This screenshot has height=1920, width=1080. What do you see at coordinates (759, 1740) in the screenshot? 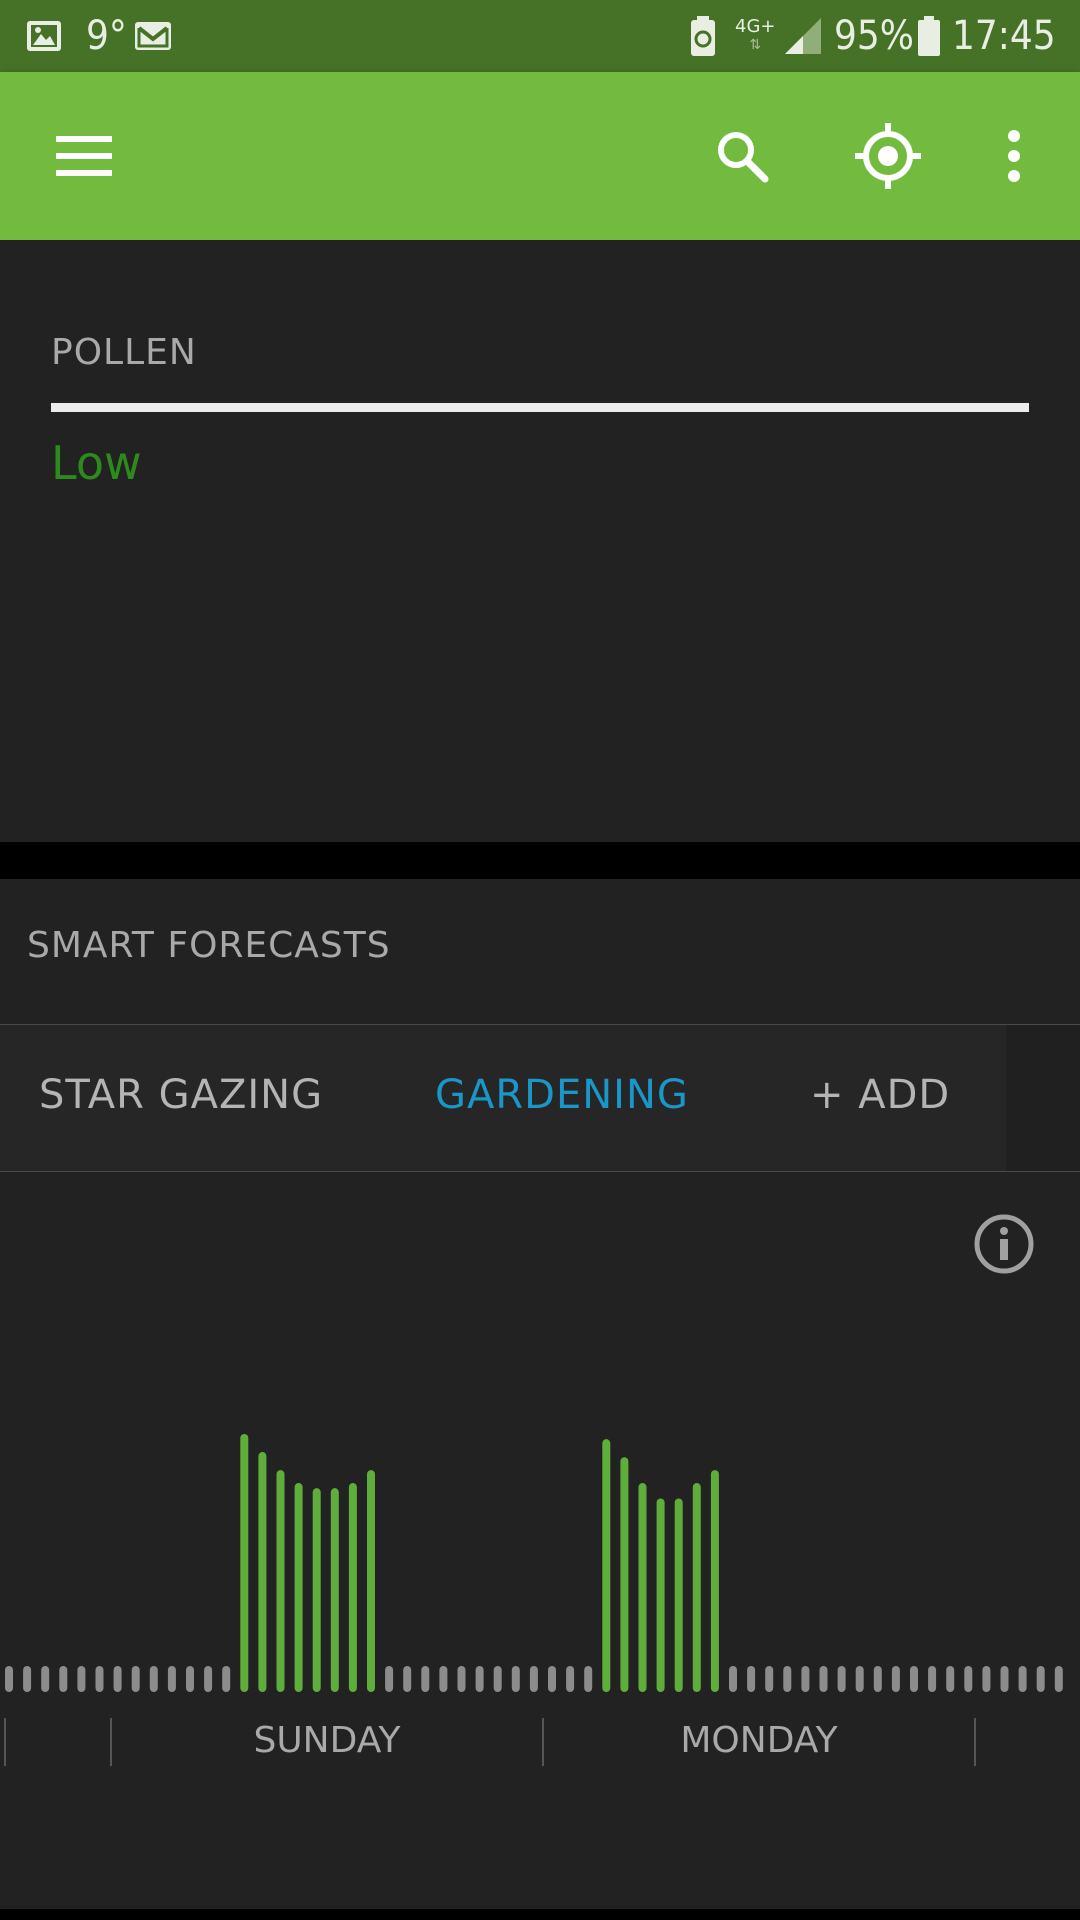
I see `day-label: MONDAY` at bounding box center [759, 1740].